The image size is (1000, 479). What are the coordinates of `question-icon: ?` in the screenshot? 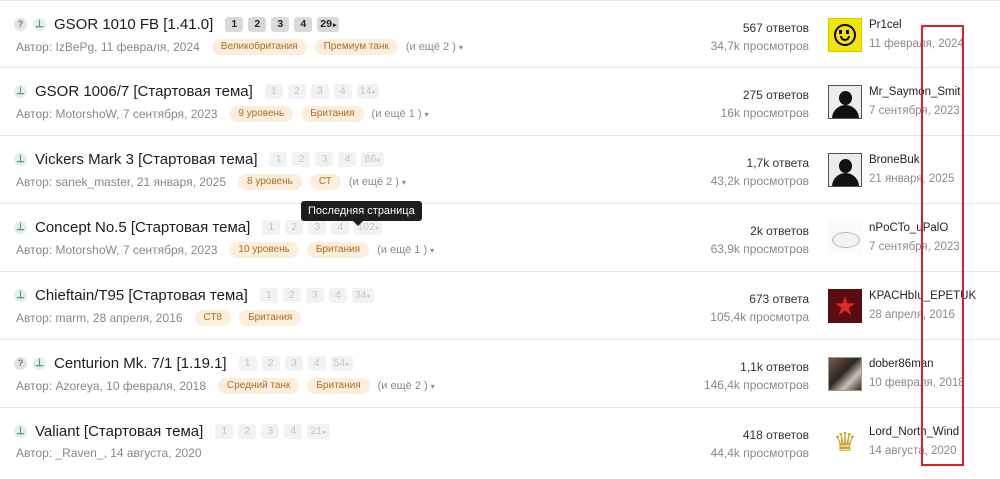 It's located at (20, 363).